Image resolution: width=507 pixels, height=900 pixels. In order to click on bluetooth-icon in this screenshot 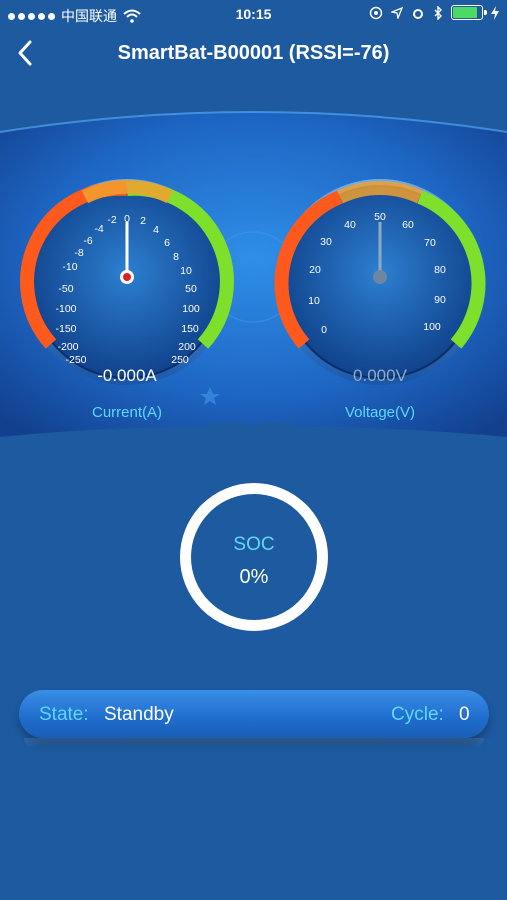, I will do `click(438, 12)`.